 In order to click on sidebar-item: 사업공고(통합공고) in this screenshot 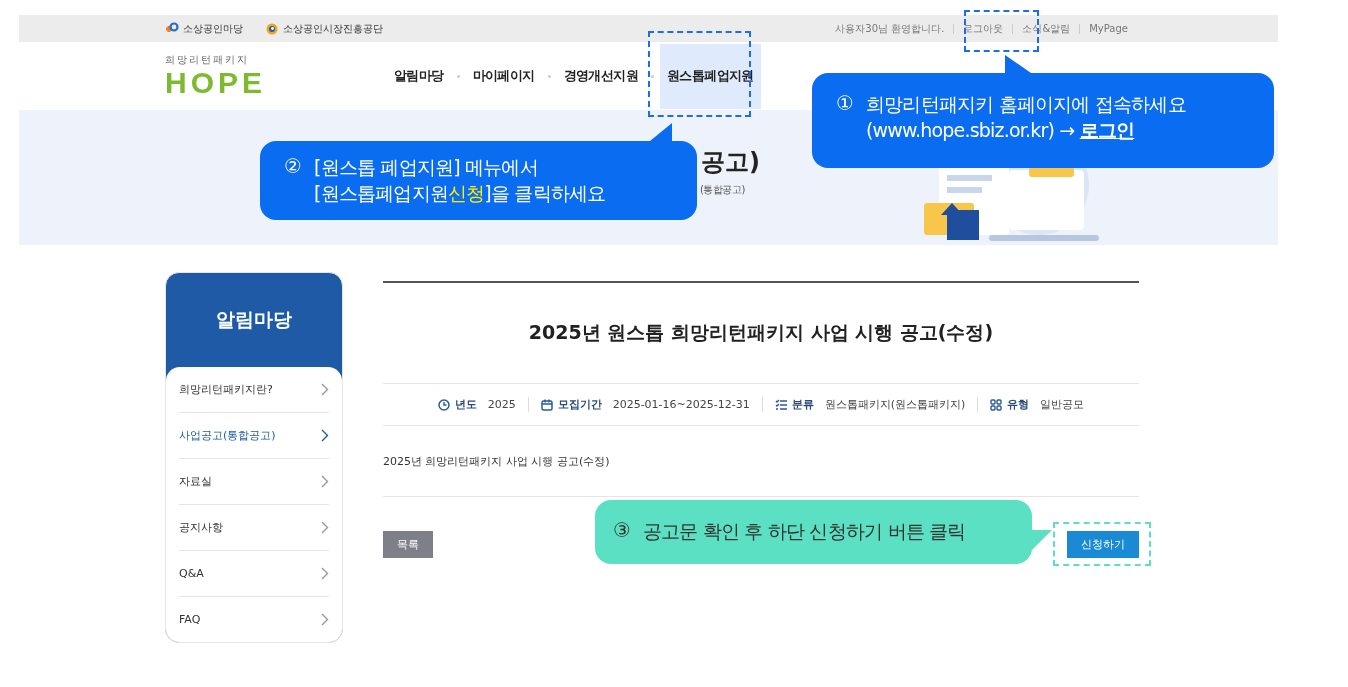, I will do `click(254, 436)`.